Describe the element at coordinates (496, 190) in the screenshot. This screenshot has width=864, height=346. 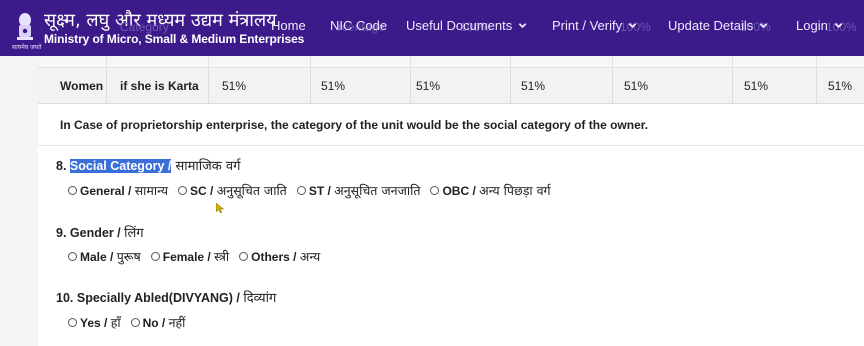
I see `option-label: OBC / अन्य पिछड़ा वर्ग` at that location.